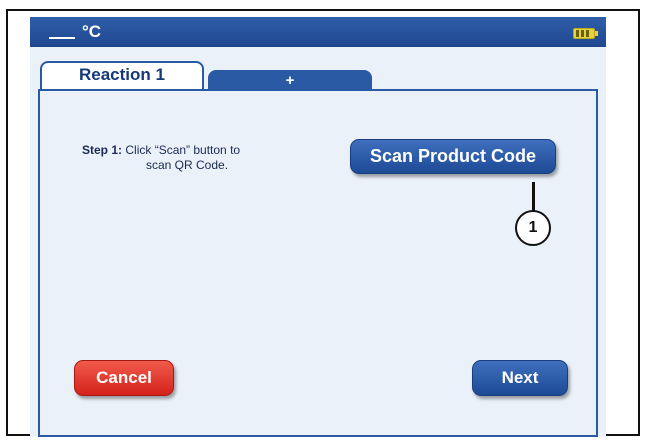 Image resolution: width=651 pixels, height=445 pixels. Describe the element at coordinates (533, 197) in the screenshot. I see `callout-leader-line` at that location.